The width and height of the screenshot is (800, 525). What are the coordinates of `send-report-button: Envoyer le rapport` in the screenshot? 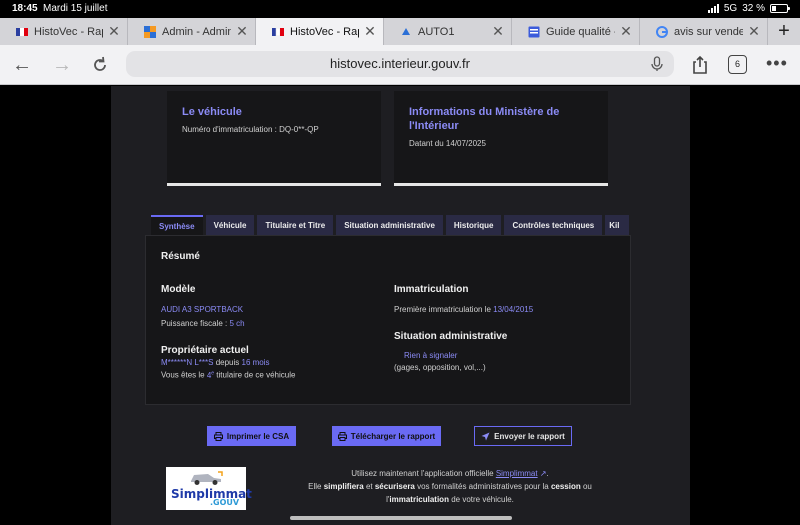 It's located at (523, 436).